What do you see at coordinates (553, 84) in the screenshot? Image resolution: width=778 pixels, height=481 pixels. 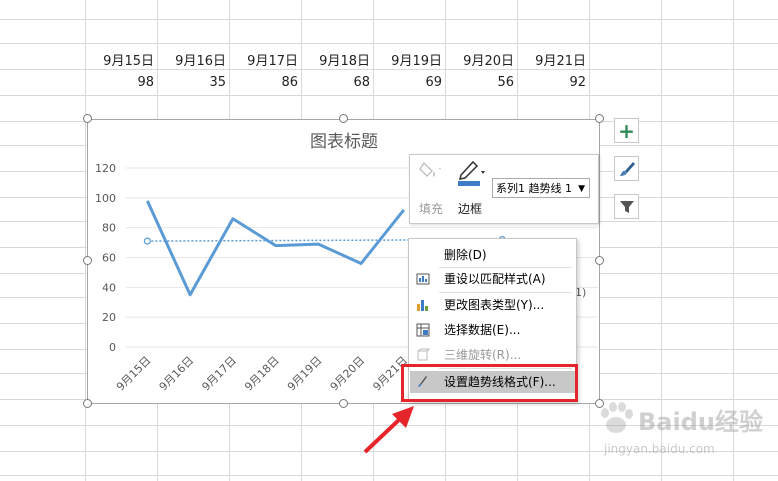 I see `cell-value: 92` at bounding box center [553, 84].